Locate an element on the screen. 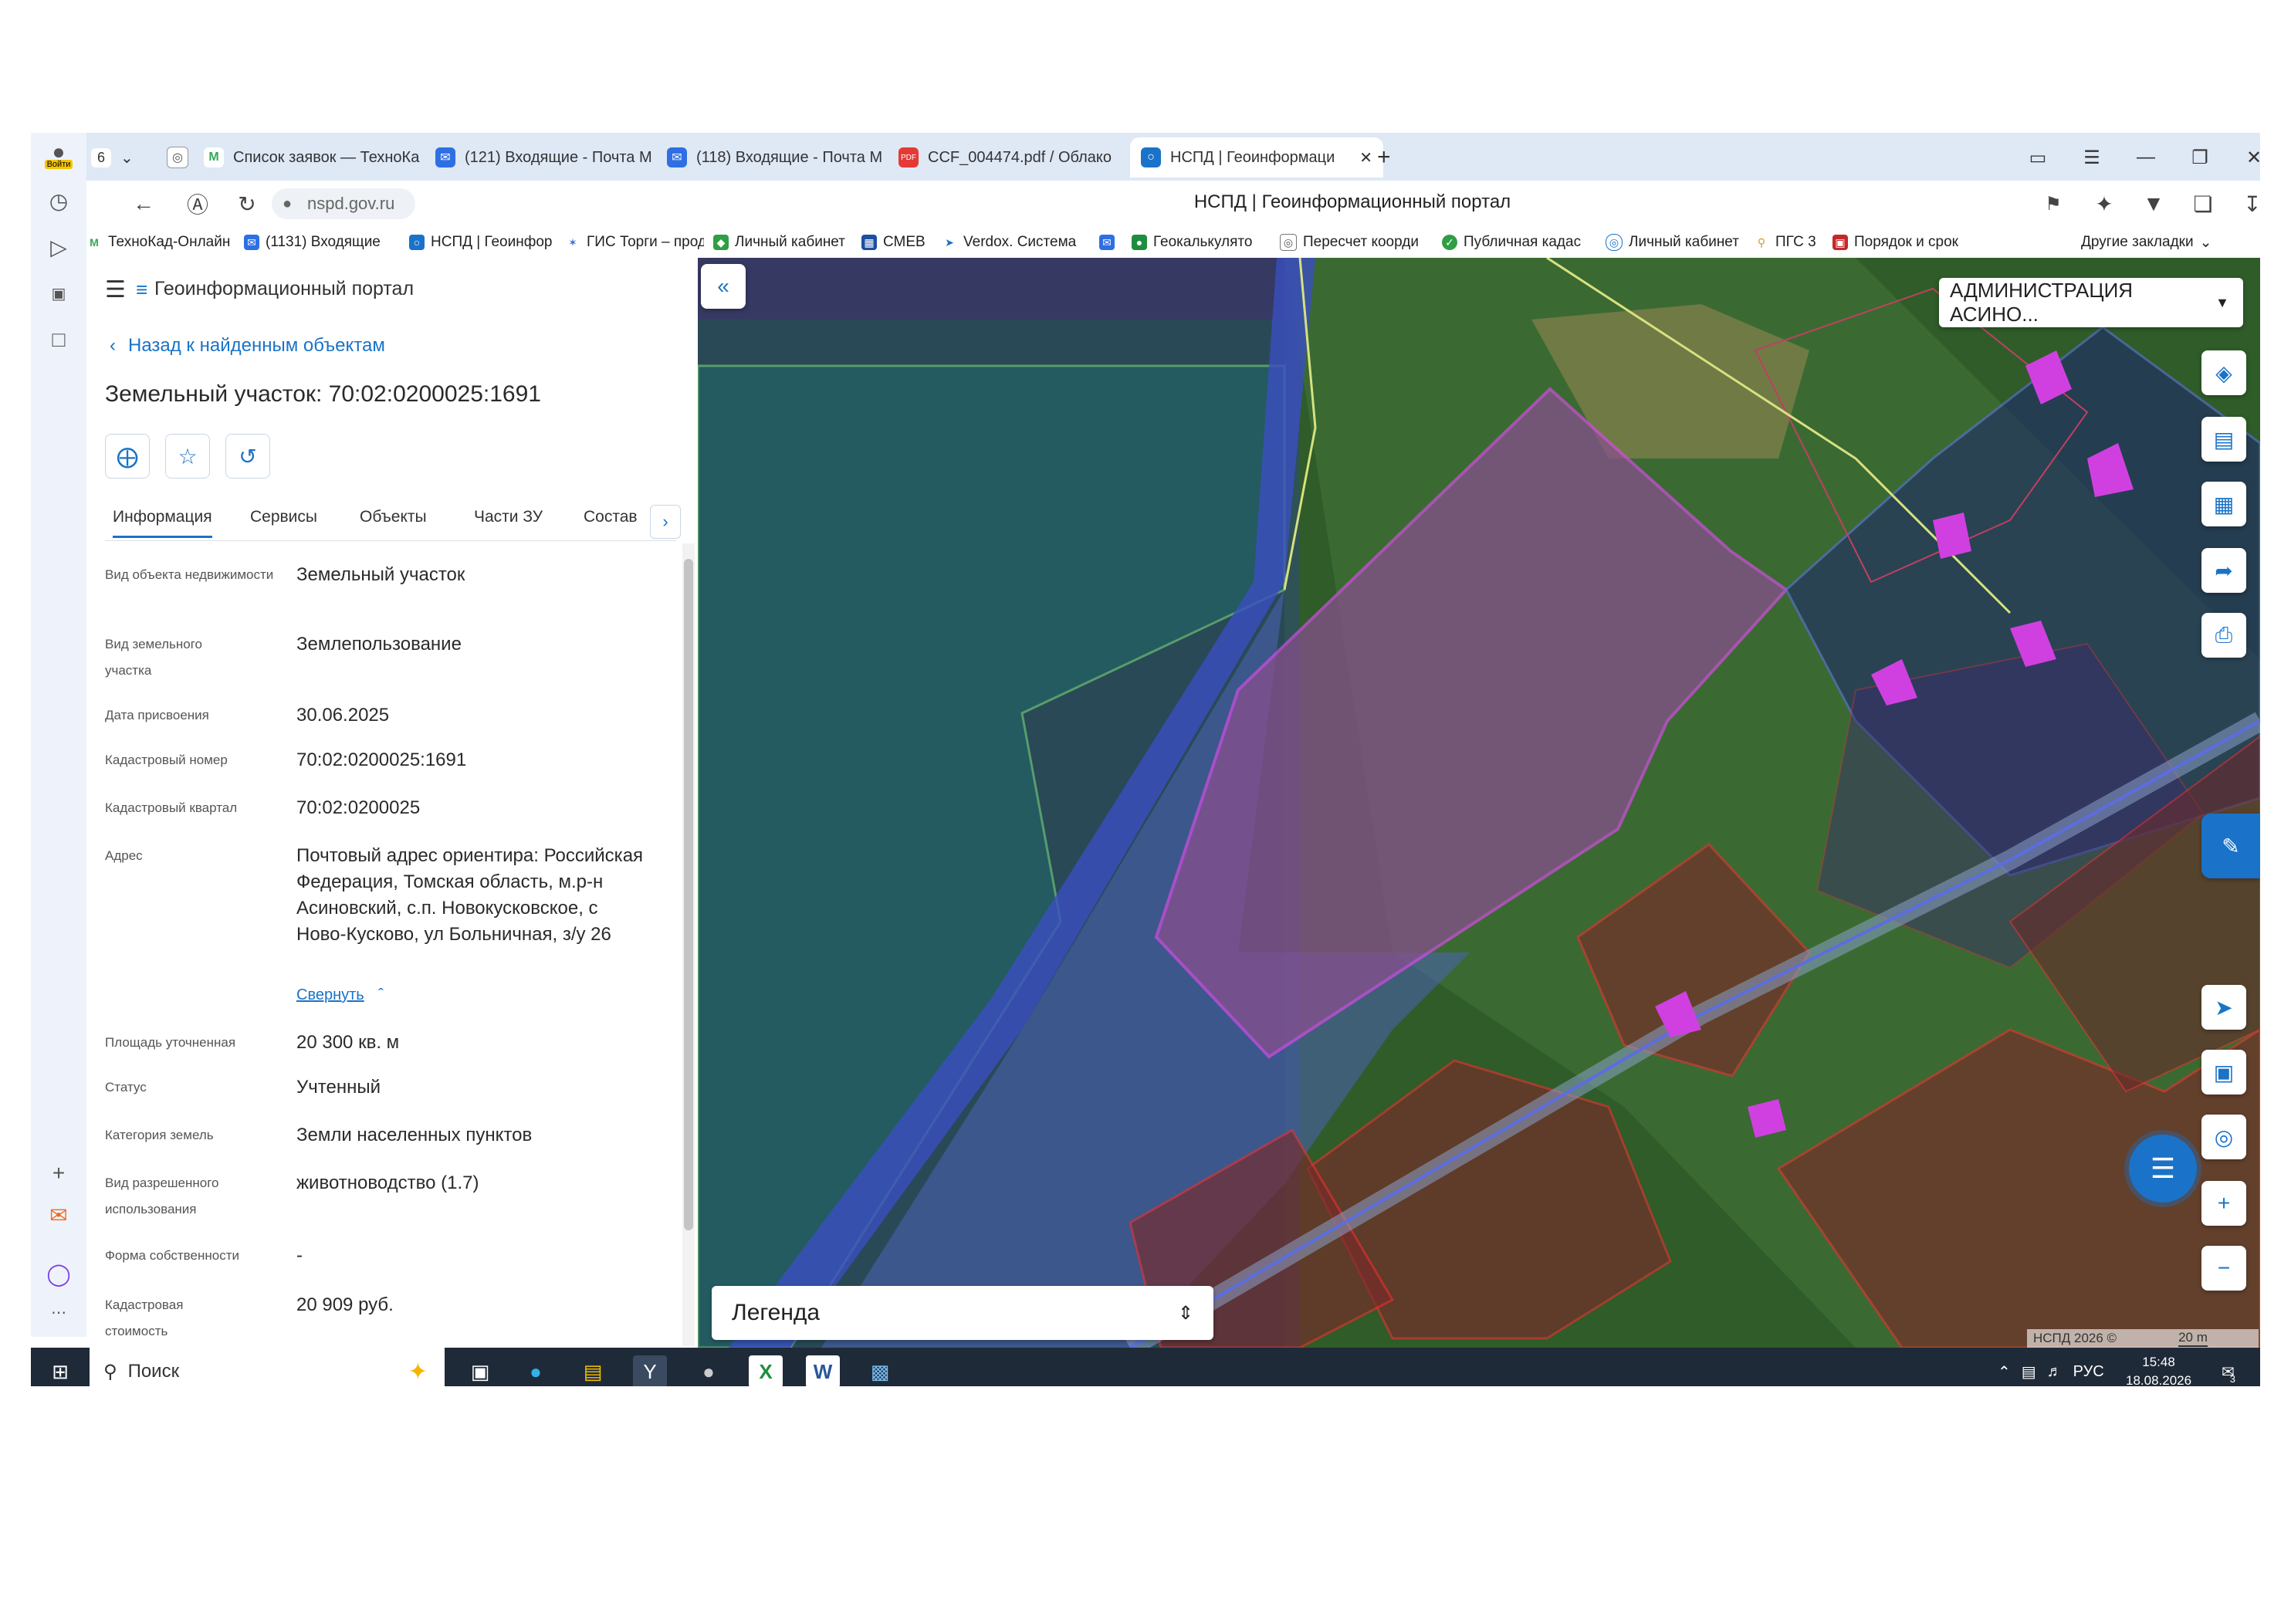 This screenshot has height=1624, width=2291. reload-icon: ↻ is located at coordinates (247, 204).